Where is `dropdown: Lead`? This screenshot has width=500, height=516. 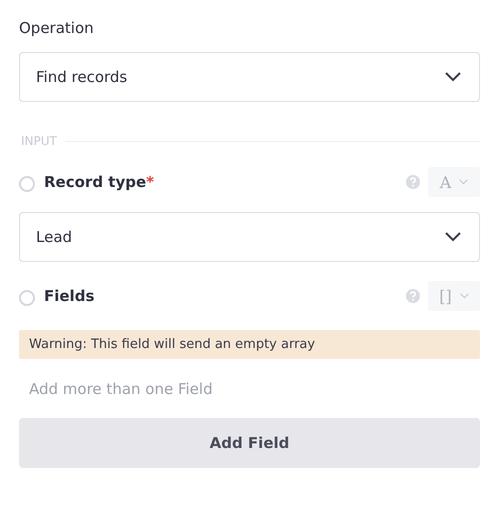
dropdown: Lead is located at coordinates (249, 237).